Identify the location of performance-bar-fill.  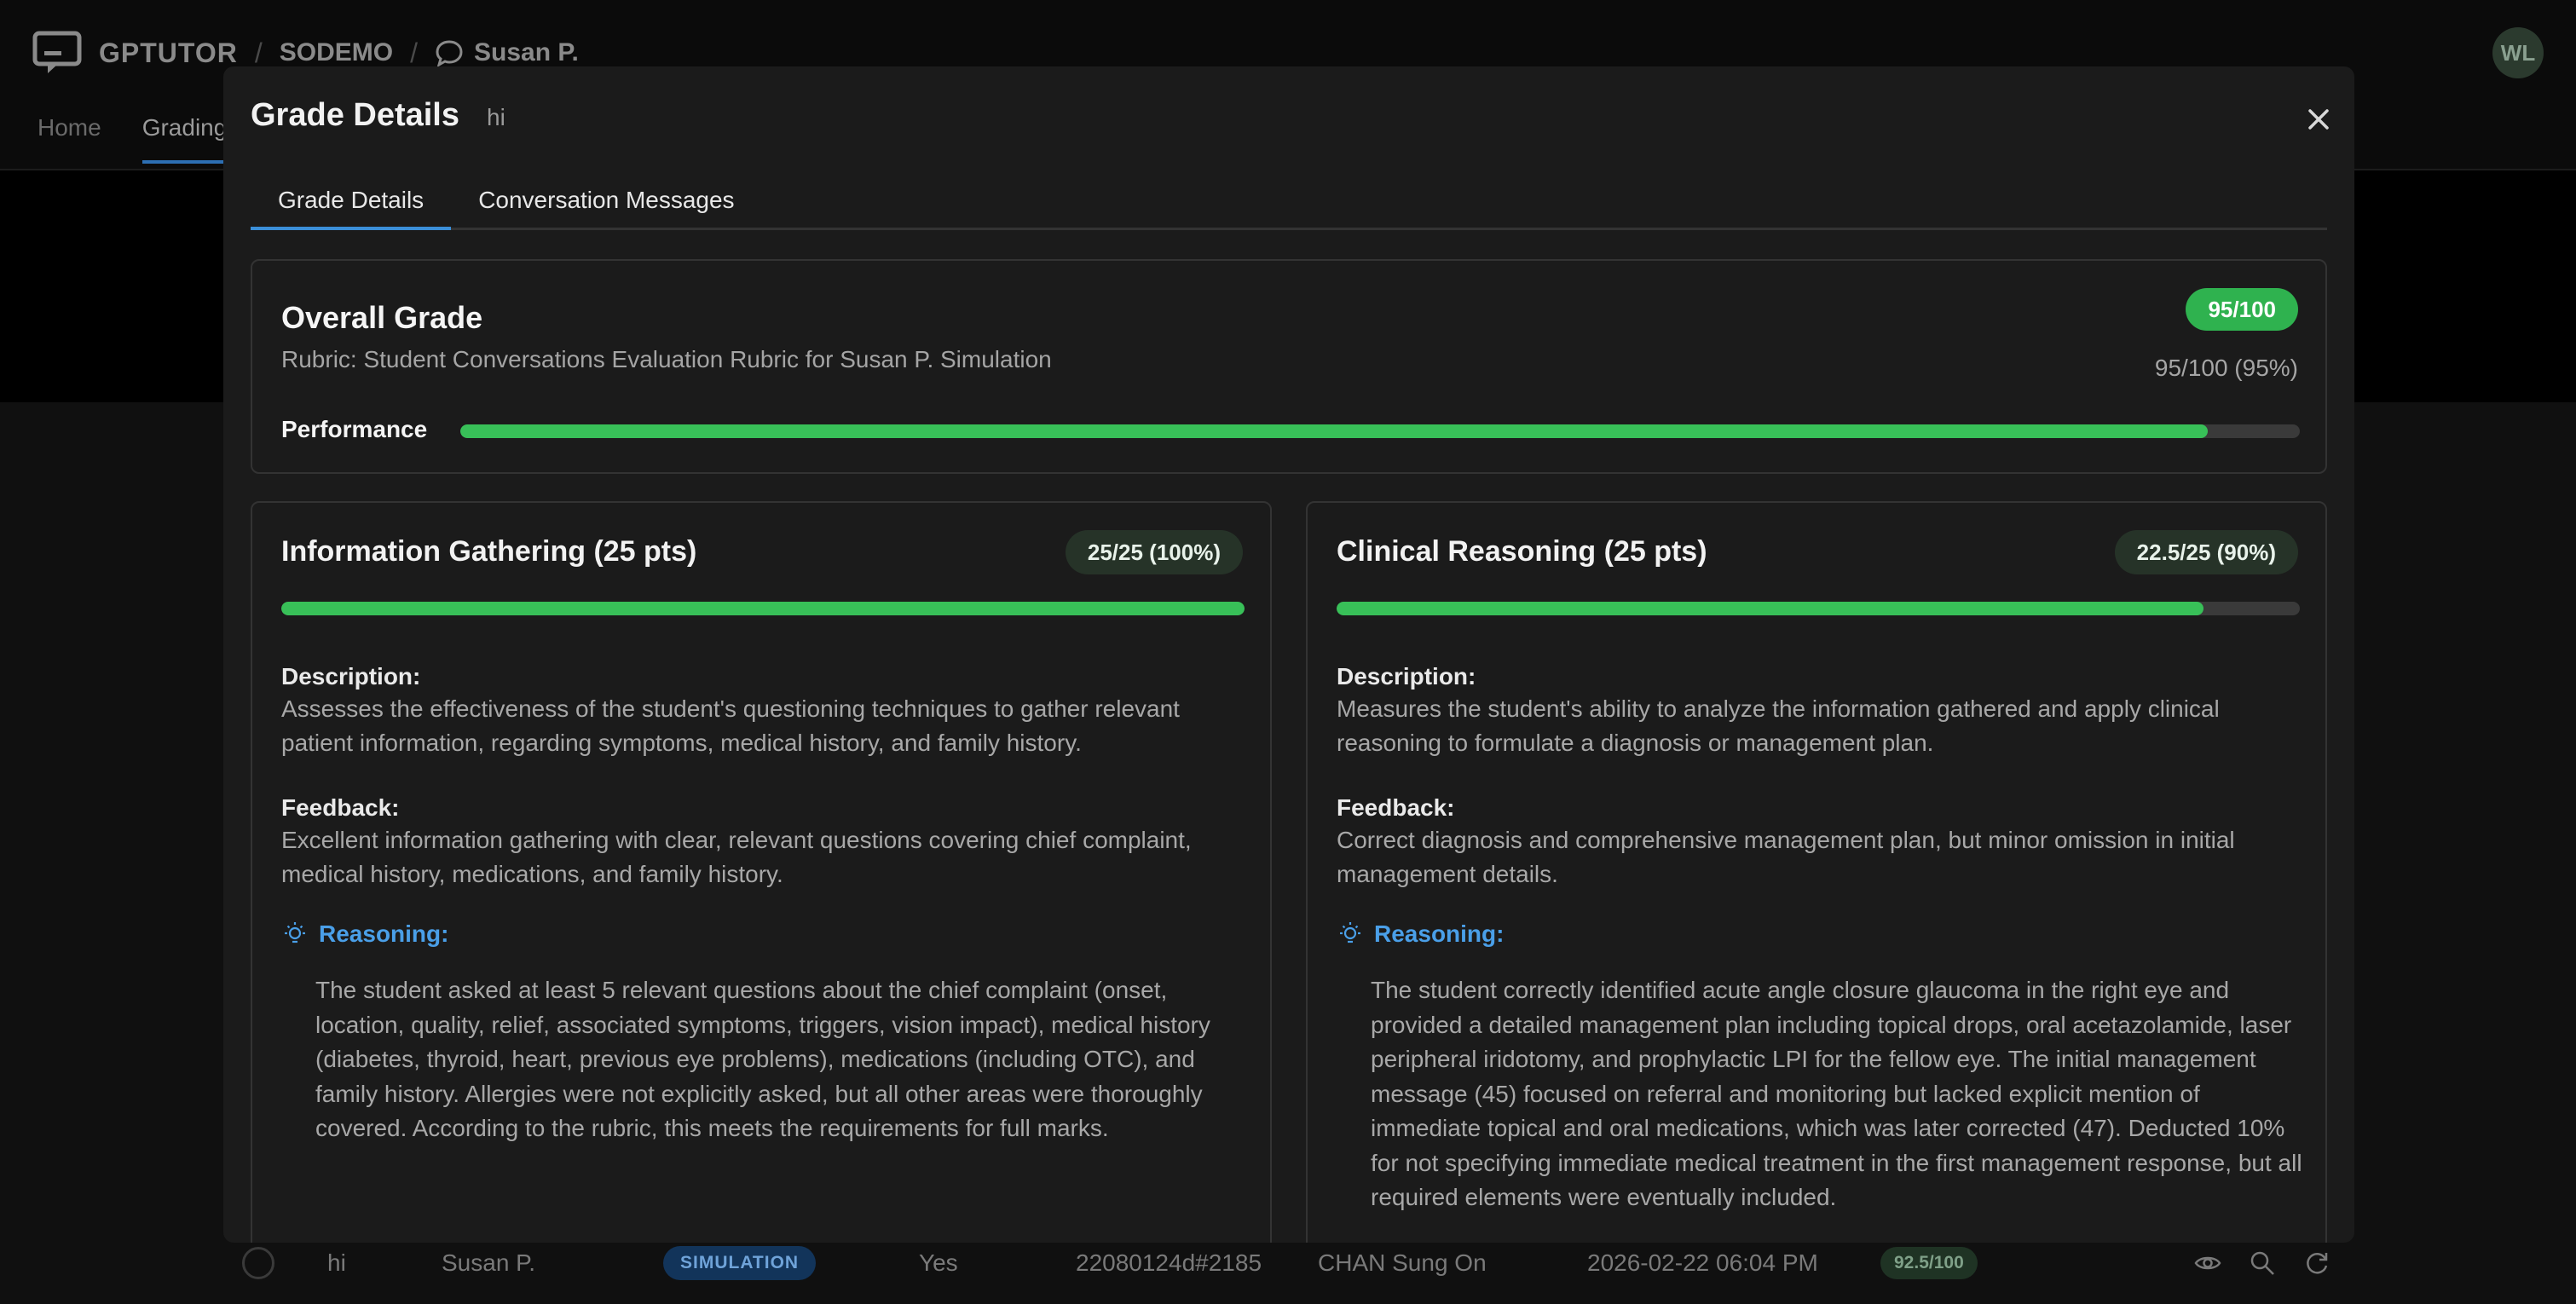
(1334, 431).